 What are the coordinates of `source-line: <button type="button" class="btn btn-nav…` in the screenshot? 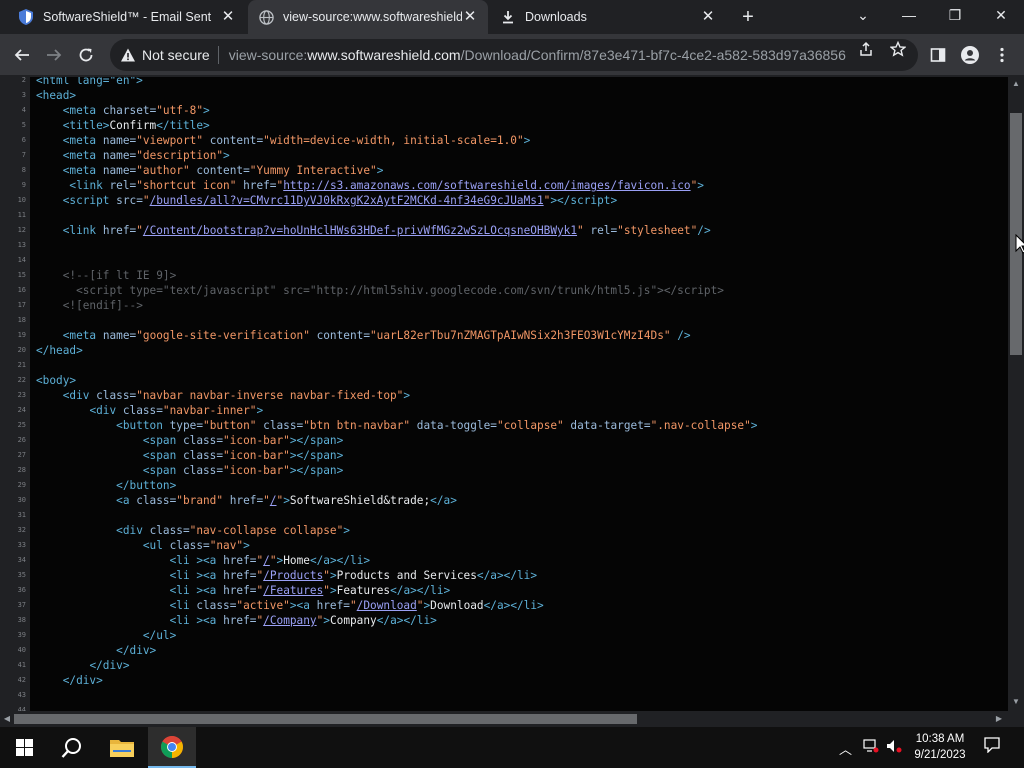 It's located at (437, 425).